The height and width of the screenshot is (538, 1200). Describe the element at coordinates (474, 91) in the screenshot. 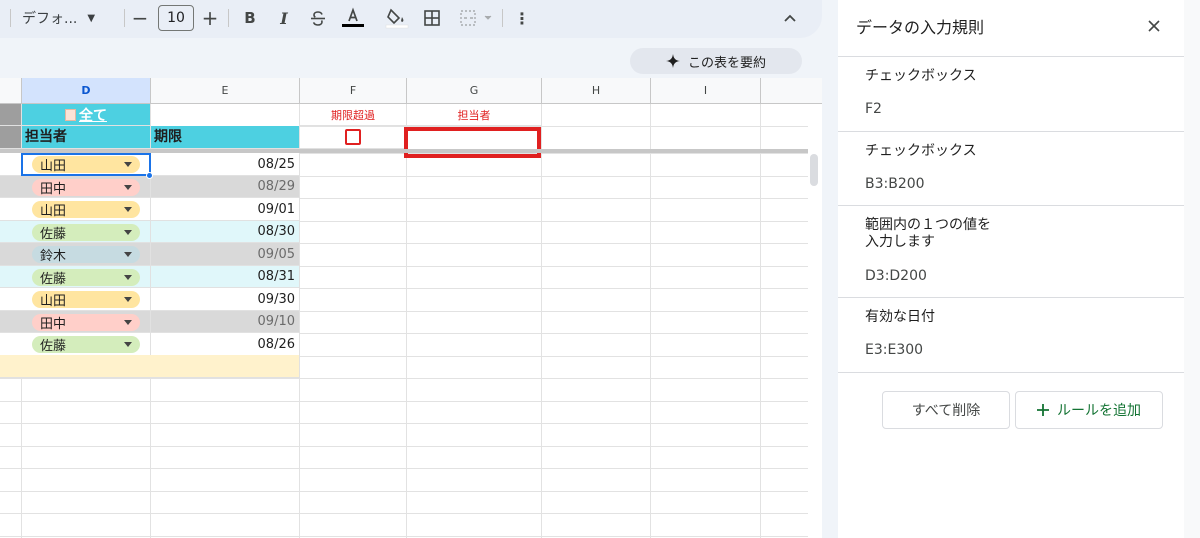

I see `column-header-g: G` at that location.